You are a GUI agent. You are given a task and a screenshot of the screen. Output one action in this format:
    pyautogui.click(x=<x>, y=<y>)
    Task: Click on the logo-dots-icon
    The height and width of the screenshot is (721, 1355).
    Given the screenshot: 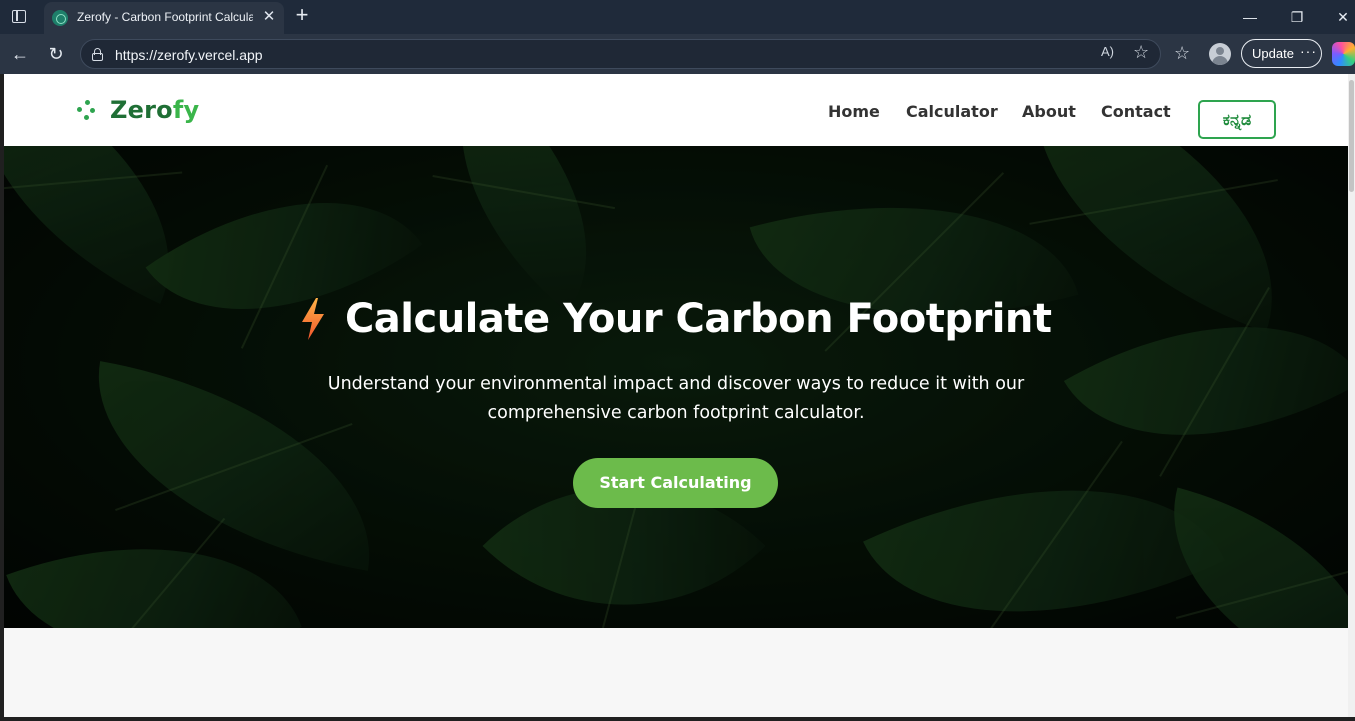 What is the action you would take?
    pyautogui.click(x=87, y=110)
    